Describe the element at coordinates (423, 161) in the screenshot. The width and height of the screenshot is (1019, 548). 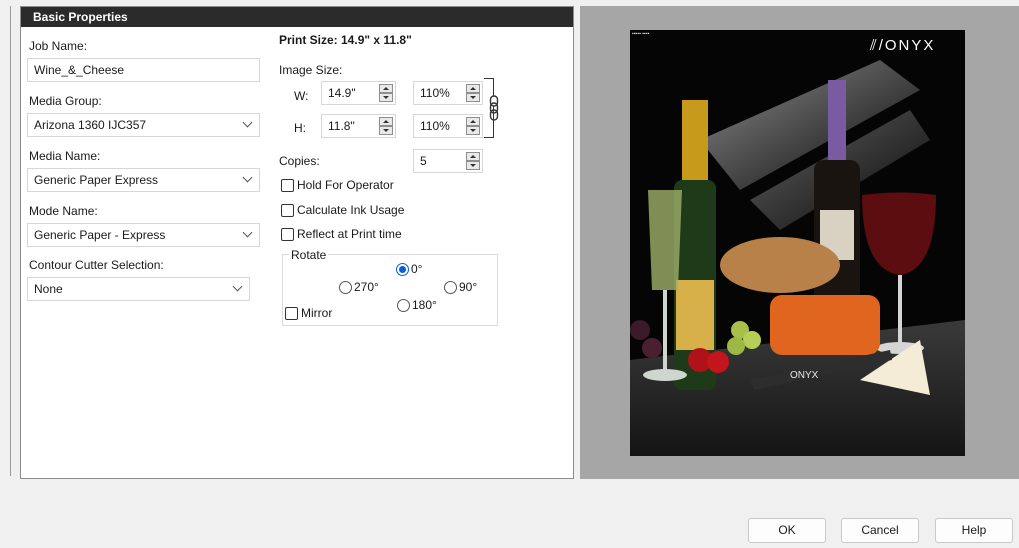
I see `copies-value: 5` at that location.